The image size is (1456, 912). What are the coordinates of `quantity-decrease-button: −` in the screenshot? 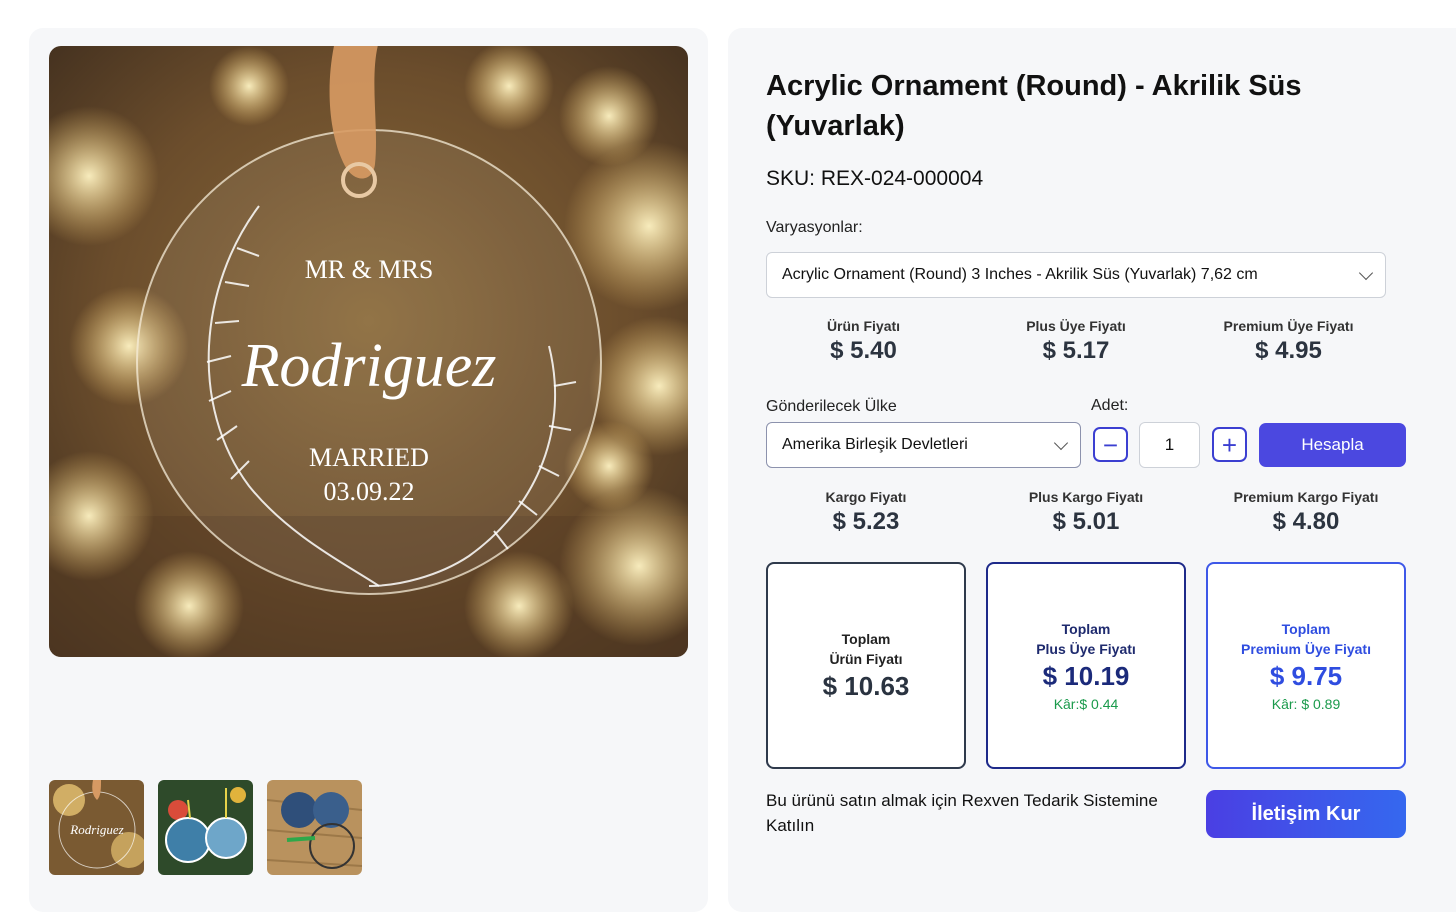 It's located at (1110, 444).